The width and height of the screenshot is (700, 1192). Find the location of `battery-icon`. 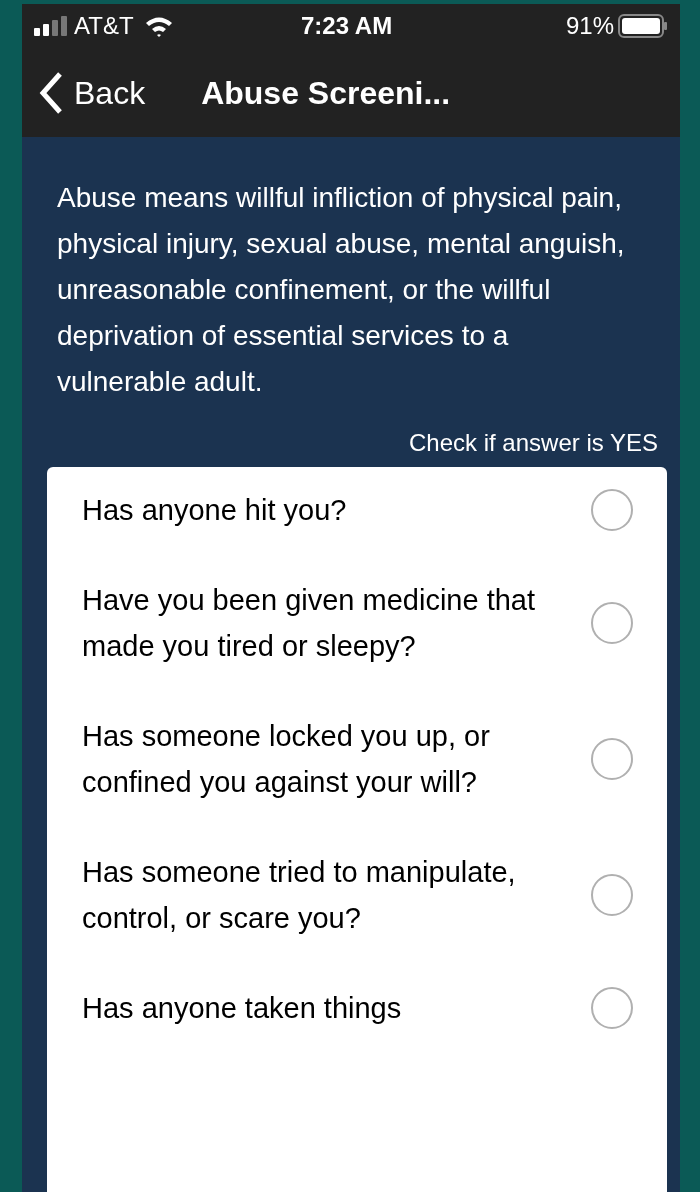

battery-icon is located at coordinates (643, 26).